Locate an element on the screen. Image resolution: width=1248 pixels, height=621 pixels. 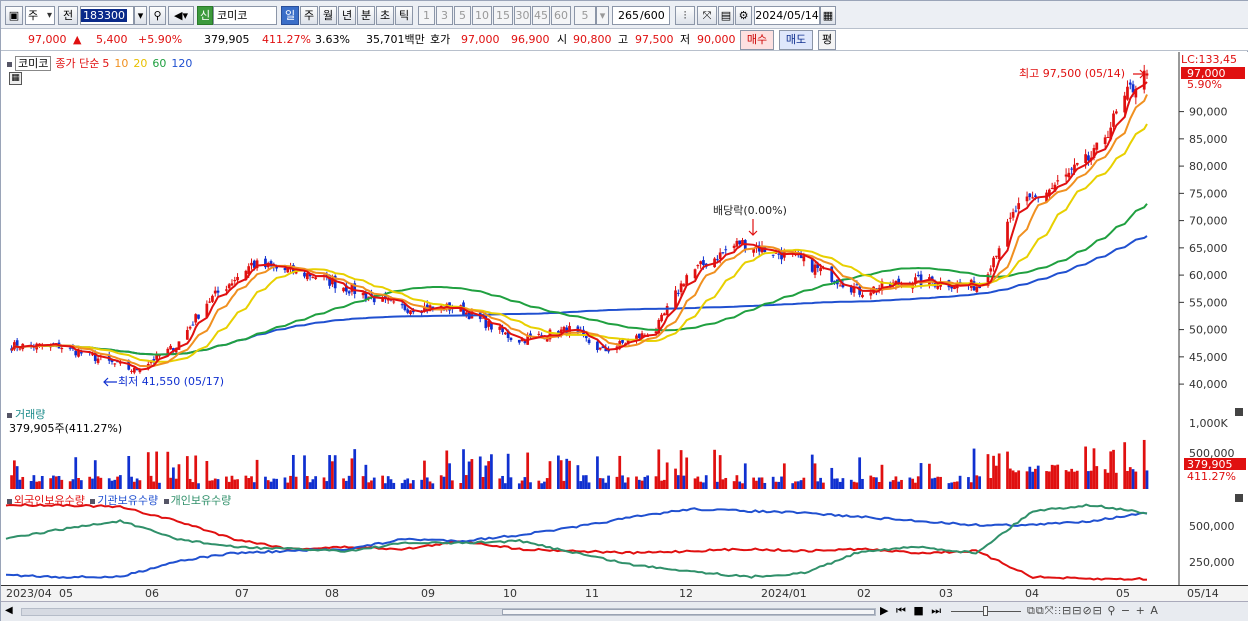
interval-45: 45 is located at coordinates (541, 15).